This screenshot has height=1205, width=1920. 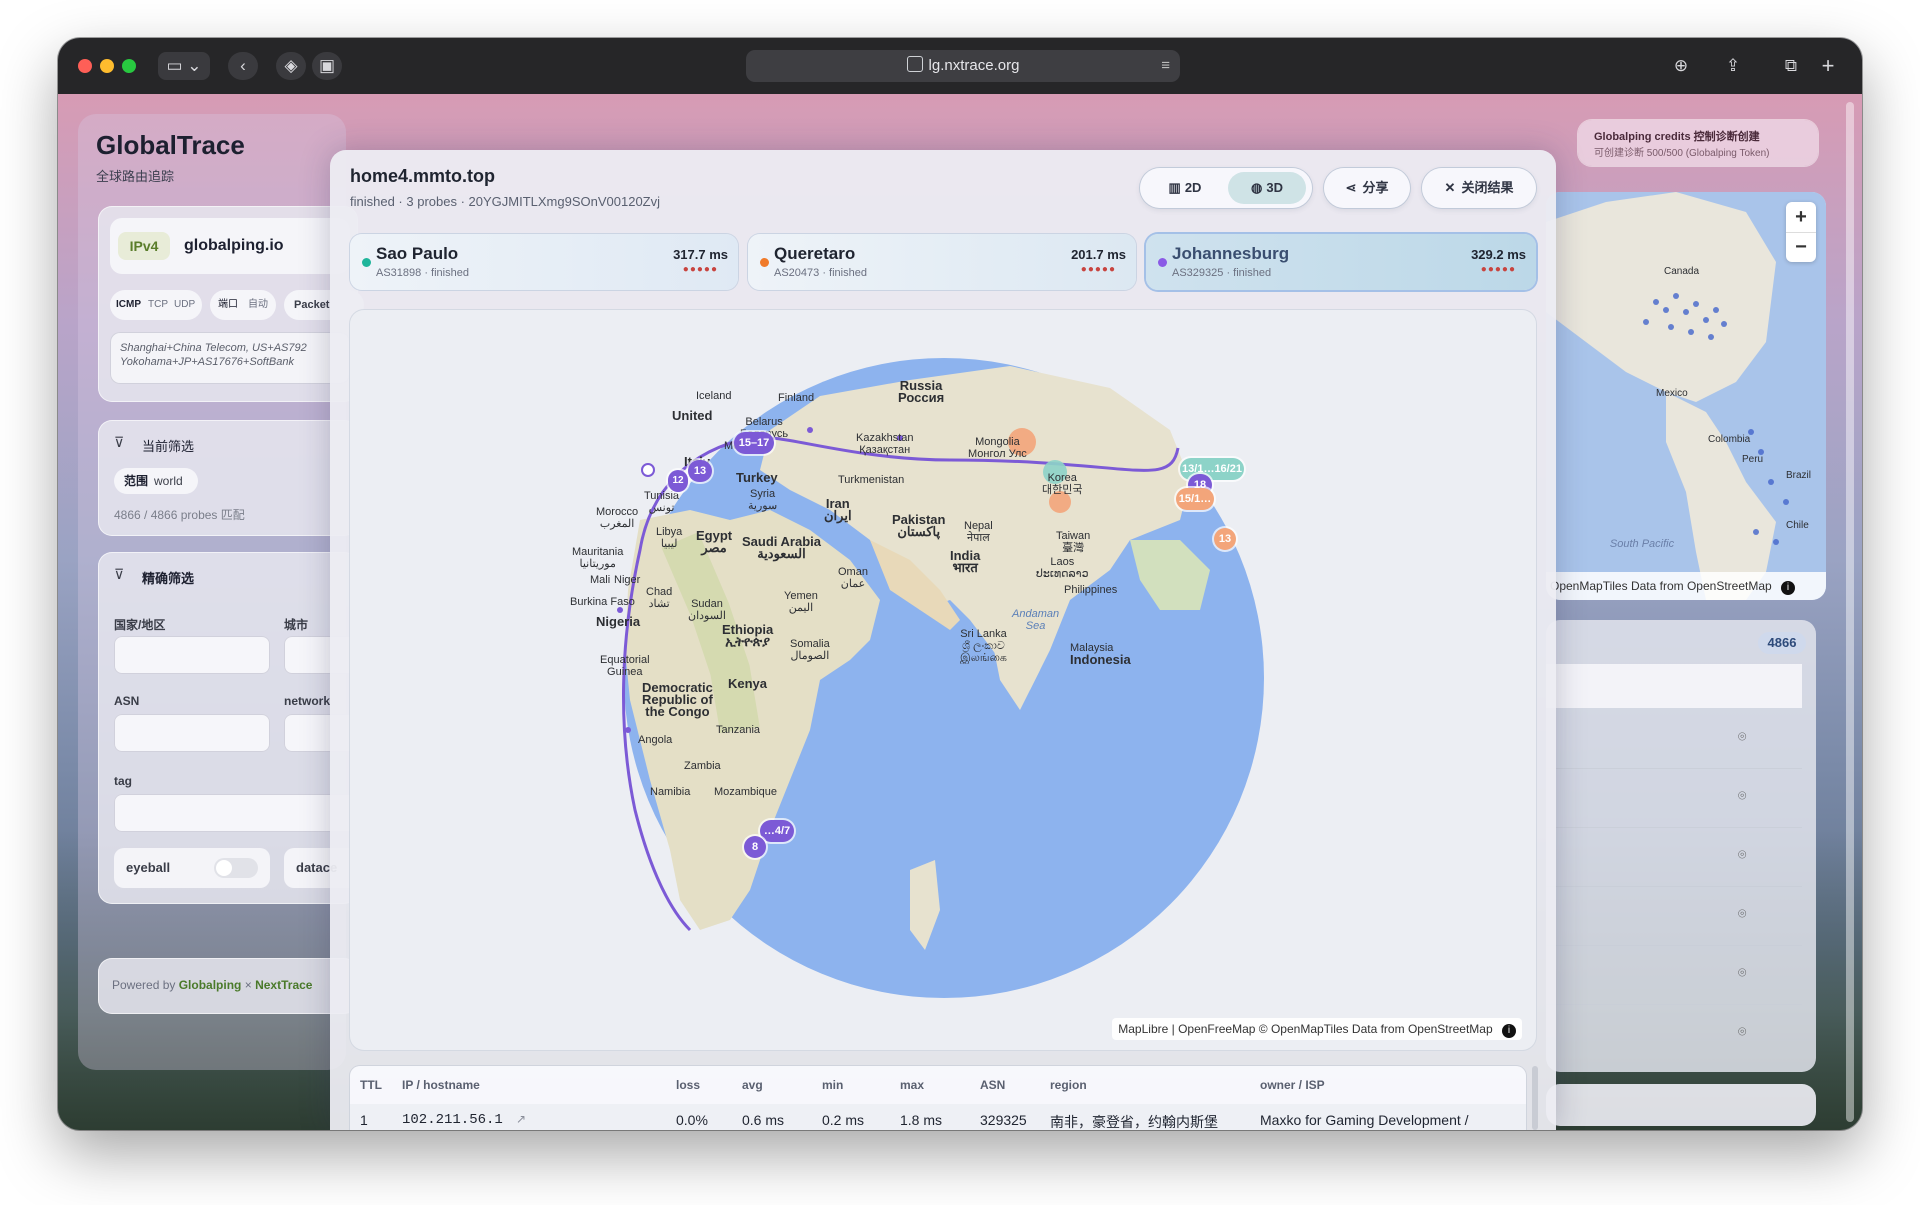 I want to click on hop-cluster-badge: …4/7, so click(x=777, y=831).